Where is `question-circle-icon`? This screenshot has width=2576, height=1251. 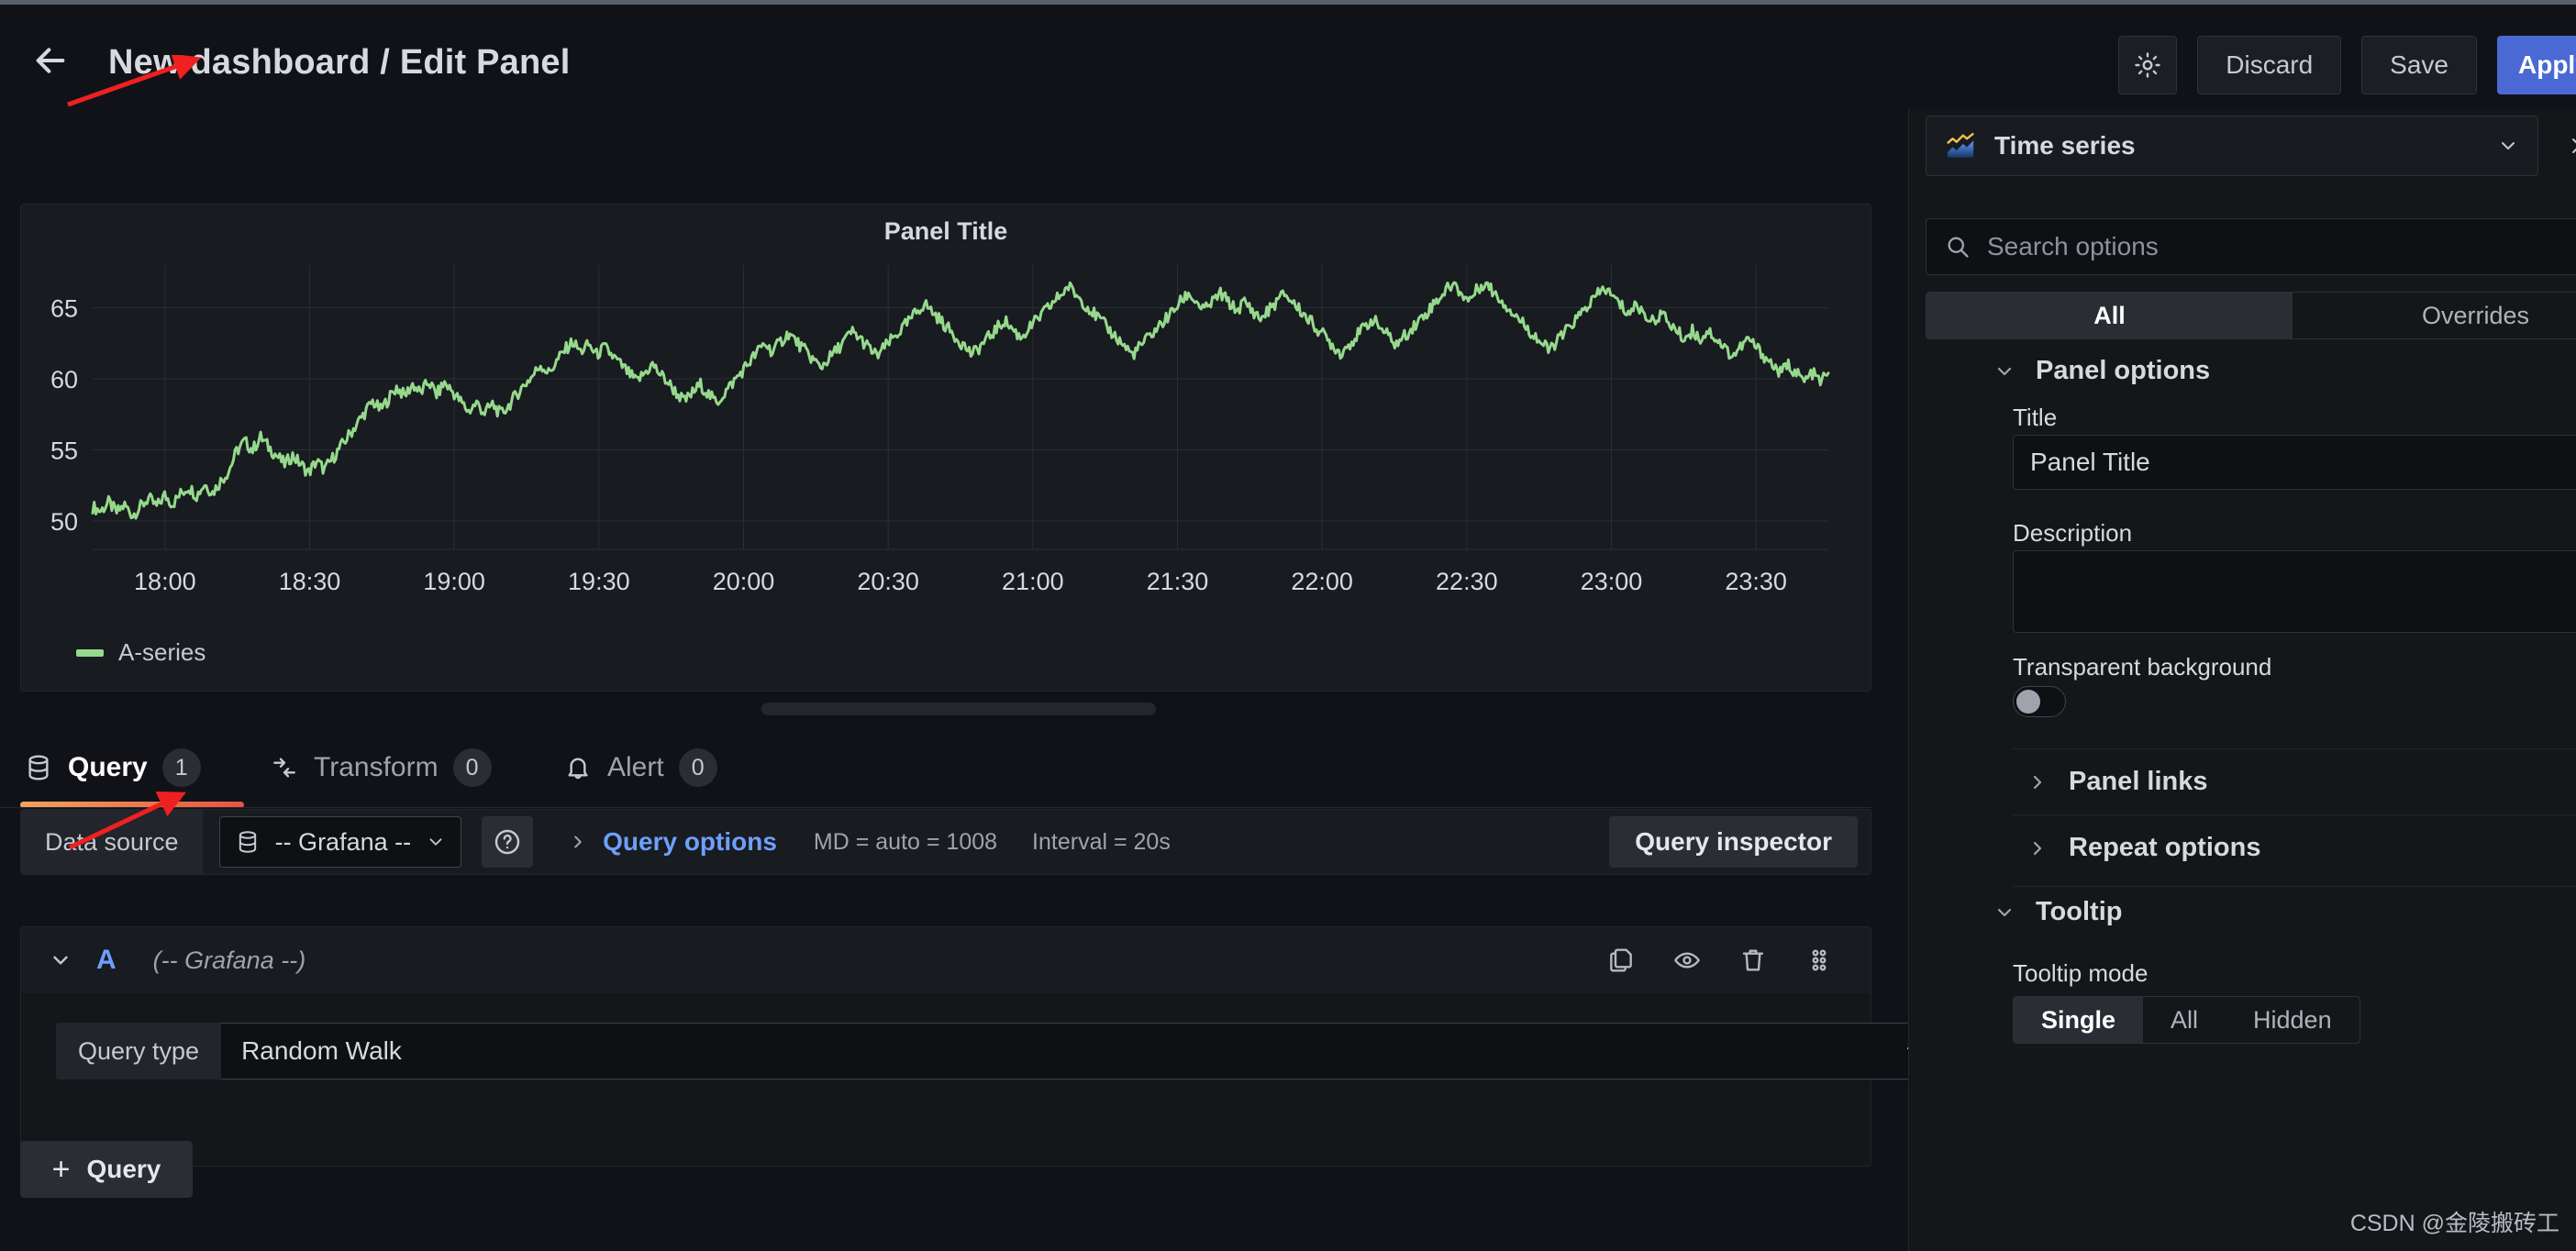 question-circle-icon is located at coordinates (507, 842).